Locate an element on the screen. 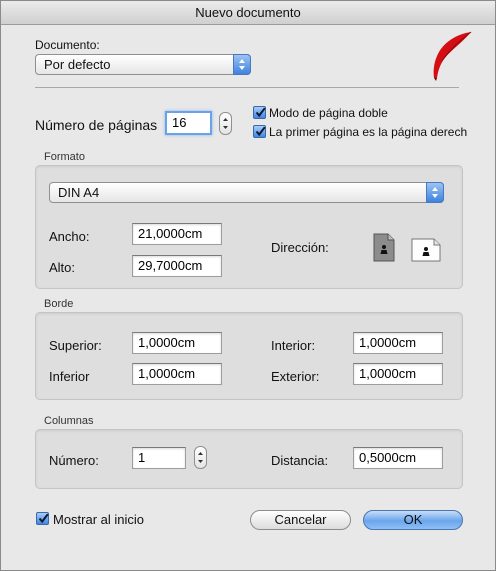  border-group is located at coordinates (249, 356).